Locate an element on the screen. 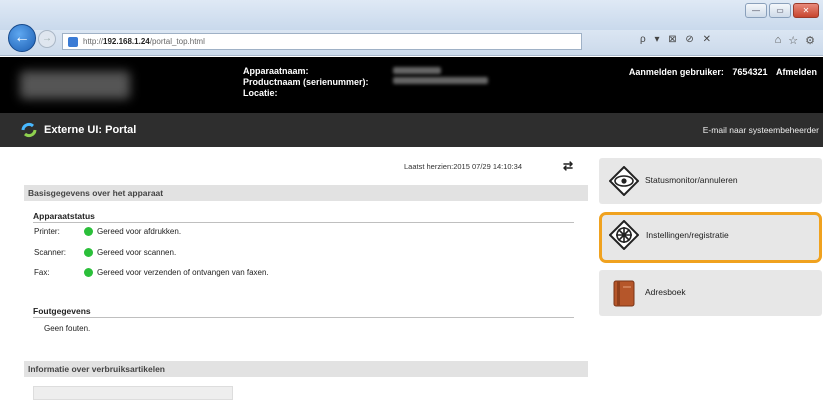 The height and width of the screenshot is (400, 823). login-user-label: Aanmelden gebruiker: is located at coordinates (676, 72).